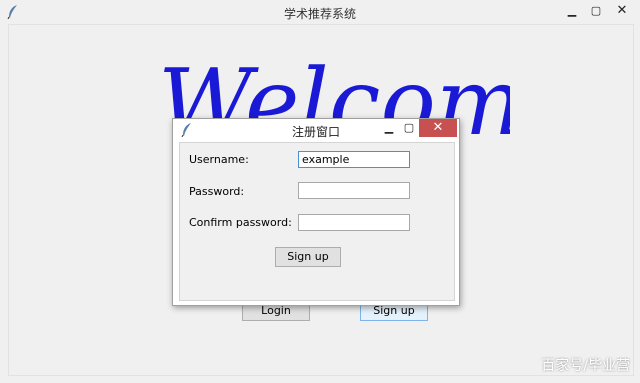 This screenshot has height=383, width=640. I want to click on dialog-maximize-button: ▢, so click(409, 128).